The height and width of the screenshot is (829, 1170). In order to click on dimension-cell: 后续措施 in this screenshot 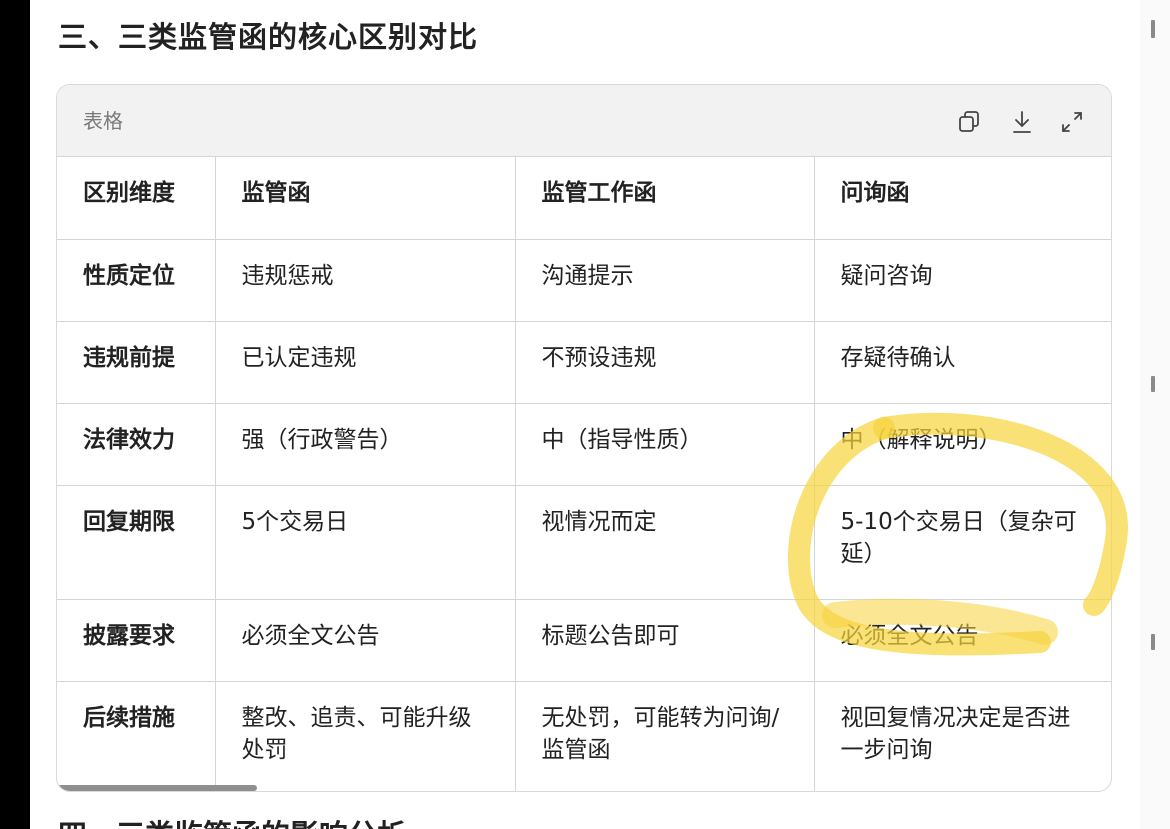, I will do `click(136, 736)`.